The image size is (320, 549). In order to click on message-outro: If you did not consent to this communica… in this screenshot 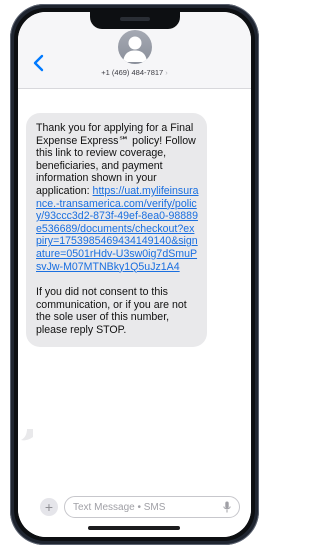, I will do `click(111, 311)`.